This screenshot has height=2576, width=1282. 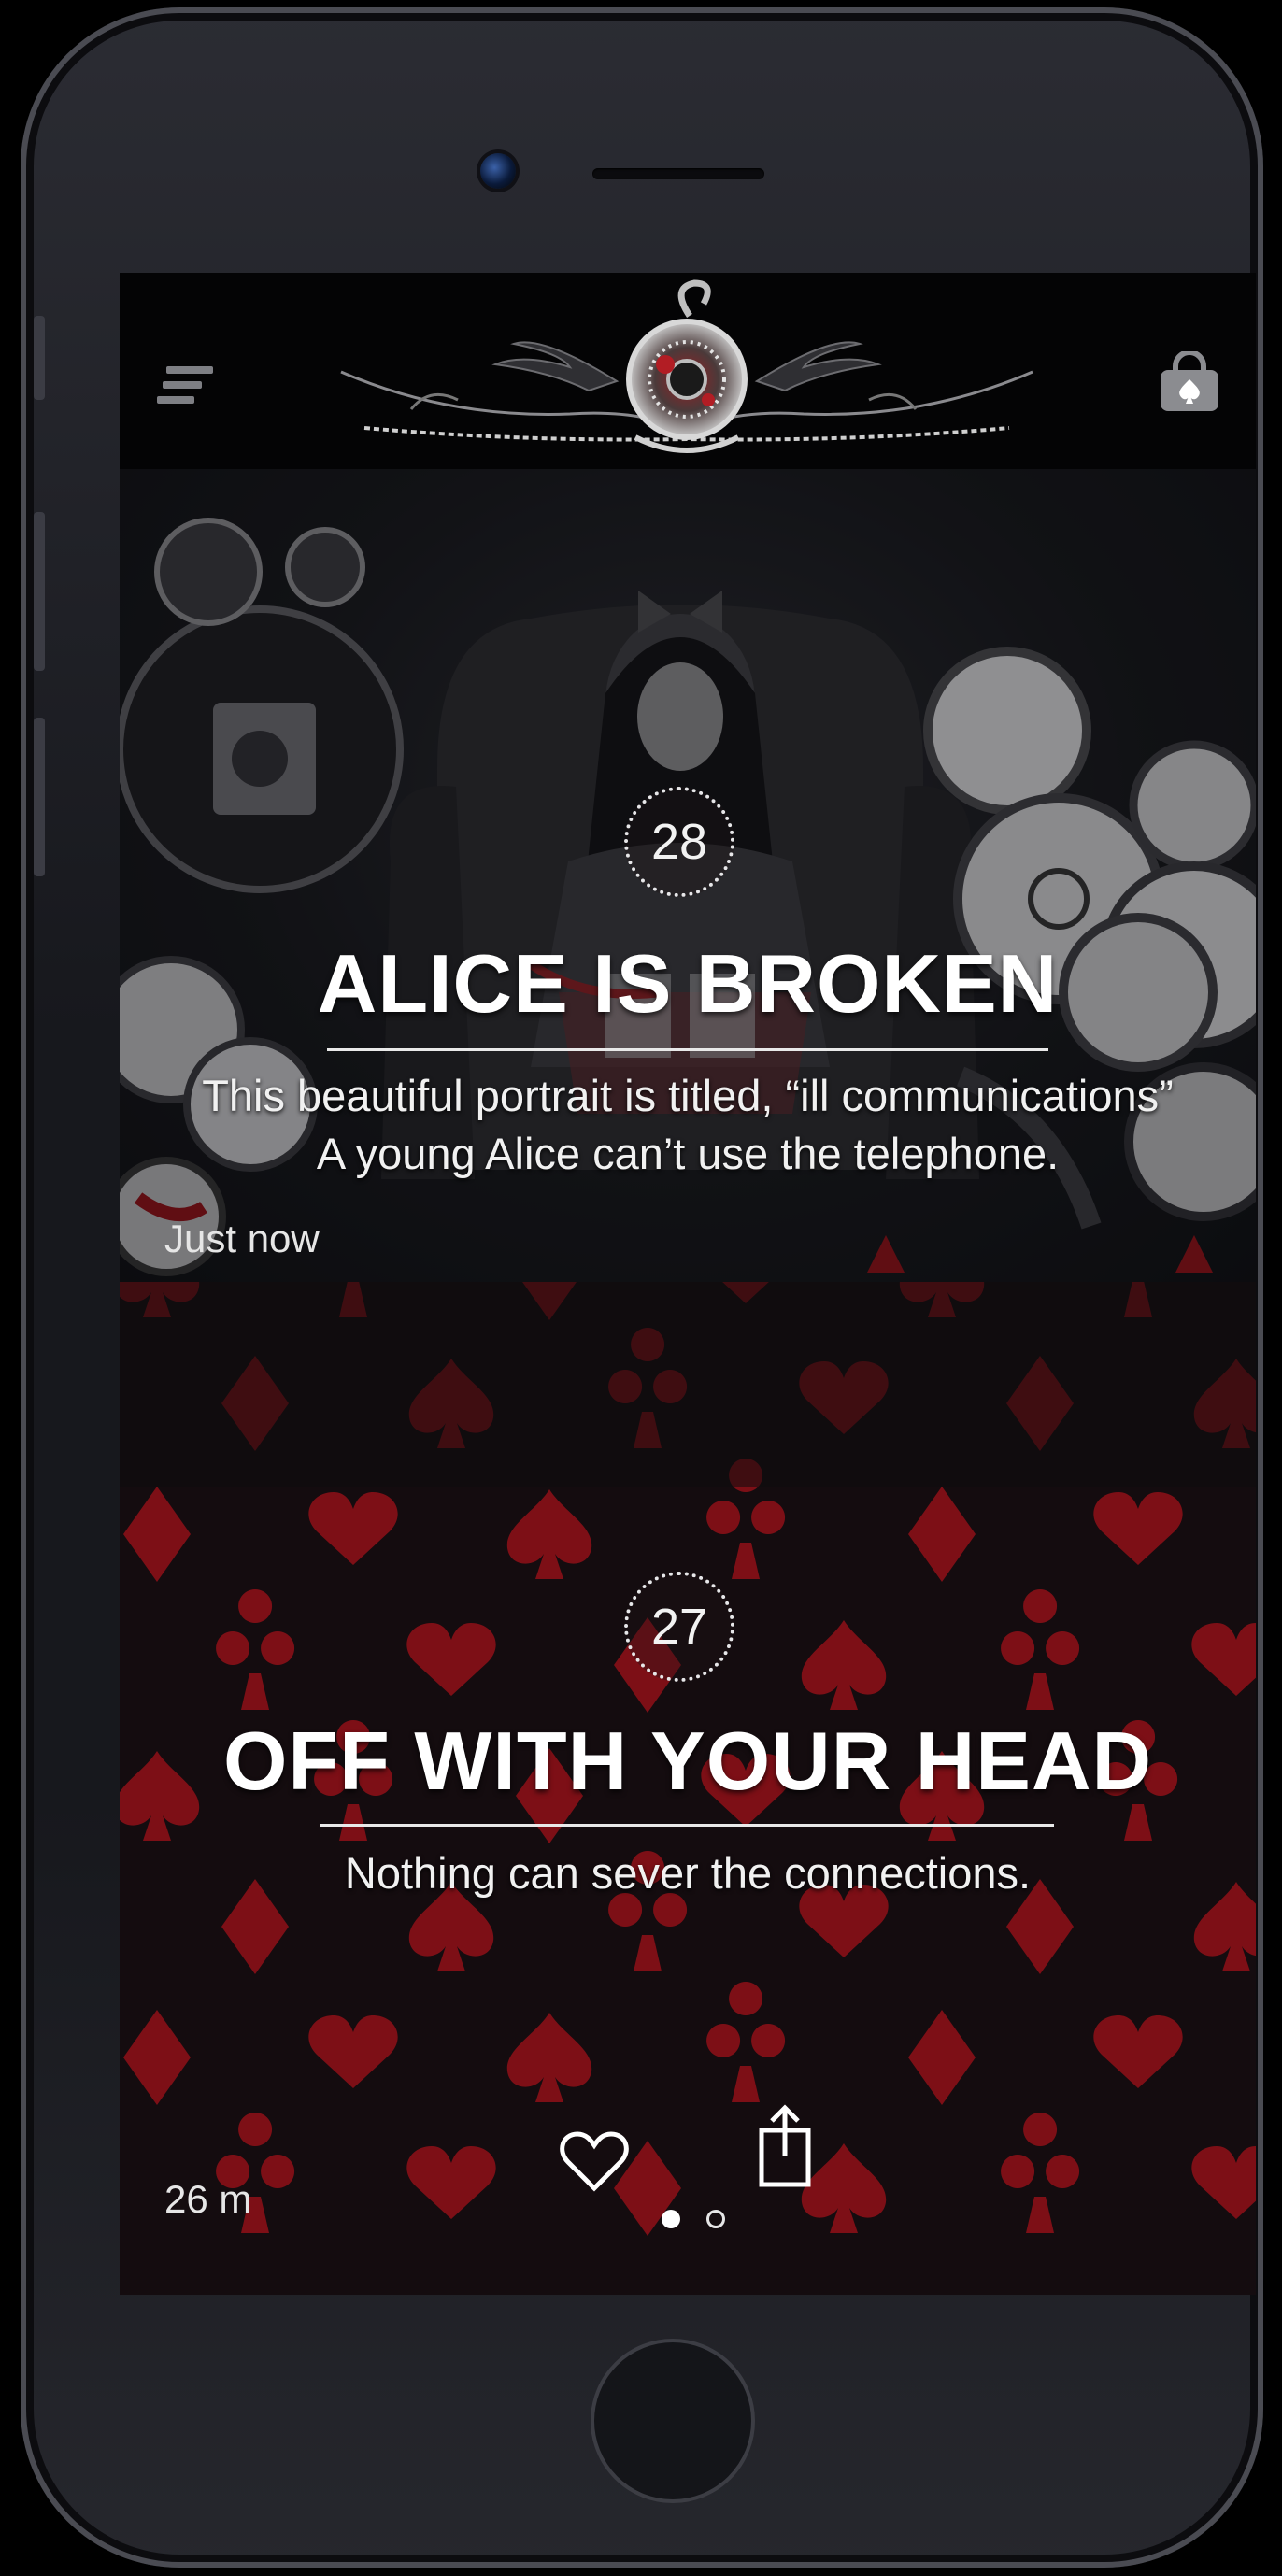 What do you see at coordinates (785, 2146) in the screenshot?
I see `share-icon` at bounding box center [785, 2146].